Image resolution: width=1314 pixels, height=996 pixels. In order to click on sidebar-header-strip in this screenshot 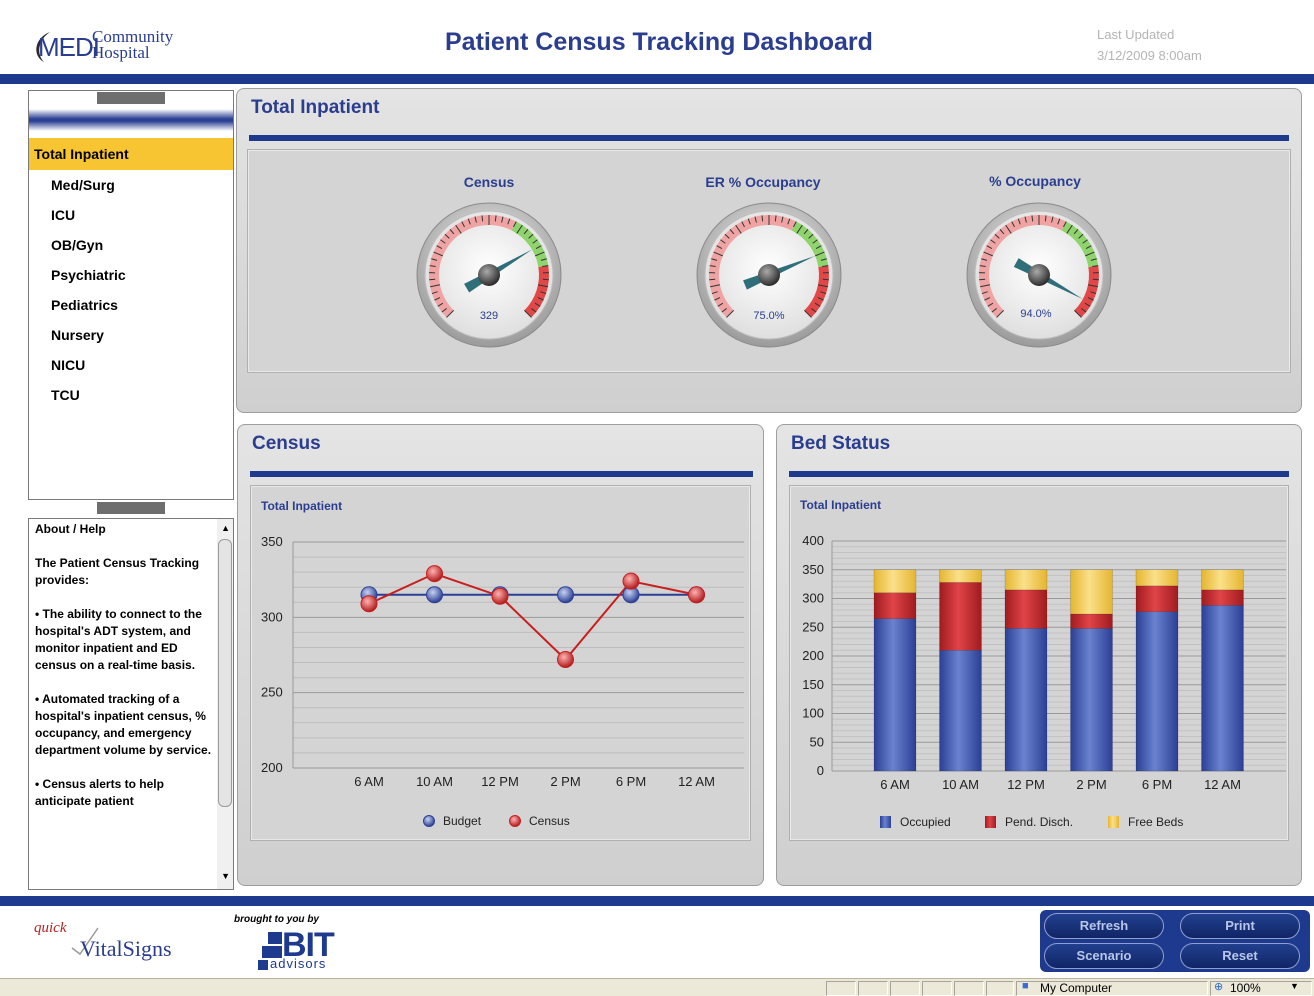, I will do `click(131, 120)`.